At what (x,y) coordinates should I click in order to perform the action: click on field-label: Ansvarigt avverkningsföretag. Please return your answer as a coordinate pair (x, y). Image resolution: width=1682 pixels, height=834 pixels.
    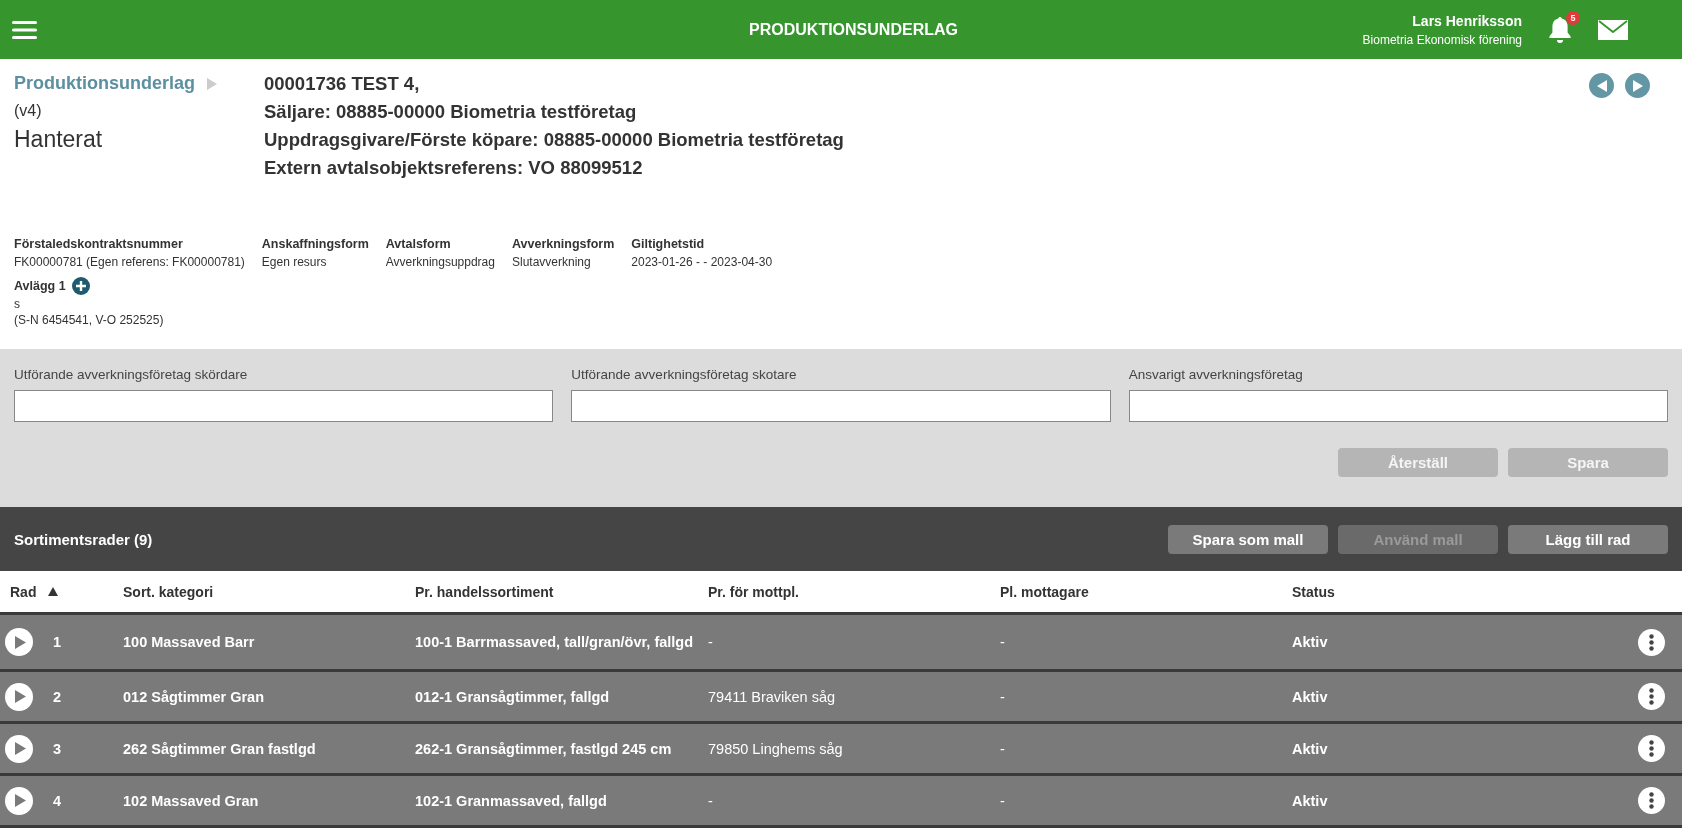
    Looking at the image, I should click on (1216, 374).